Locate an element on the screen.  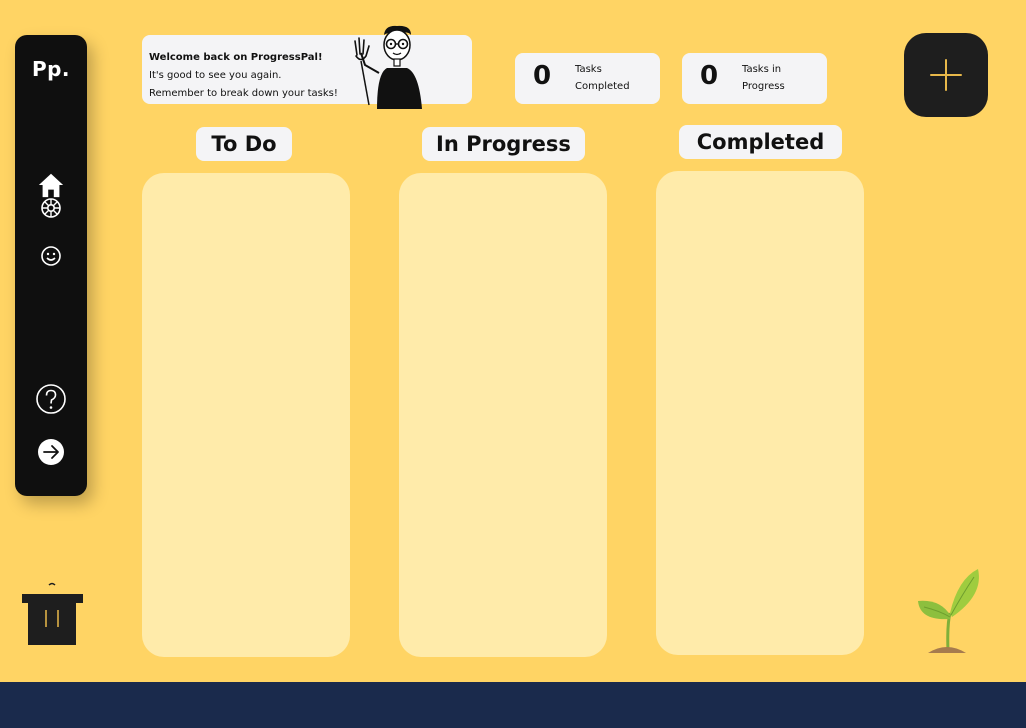
logout-arrow-icon is located at coordinates (51, 452).